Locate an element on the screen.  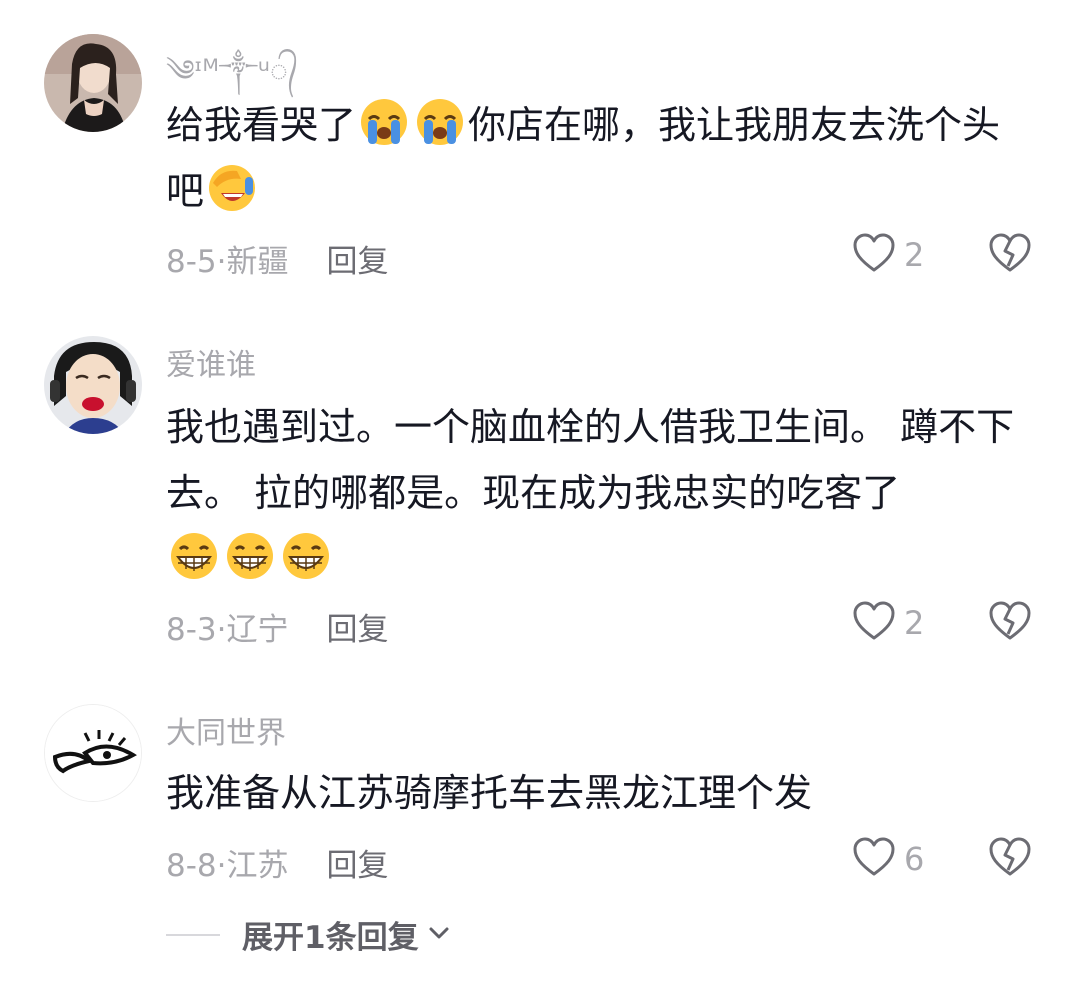
expand-replies-label: 展开1条回复 is located at coordinates (330, 938).